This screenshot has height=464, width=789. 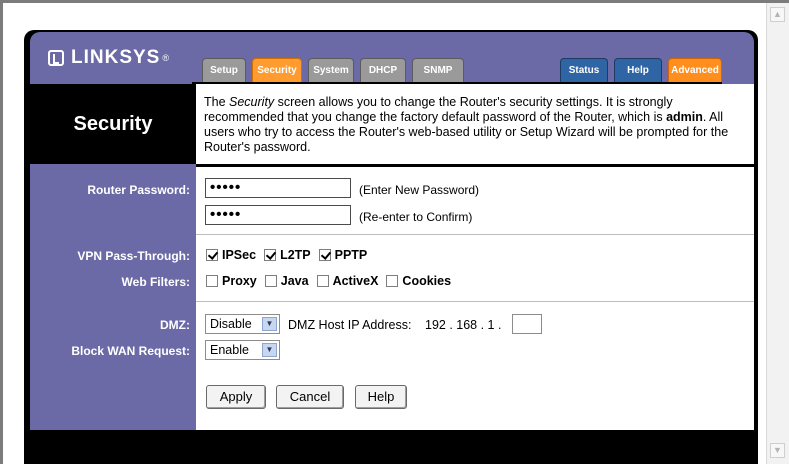 I want to click on intro-prefix: The, so click(x=217, y=102).